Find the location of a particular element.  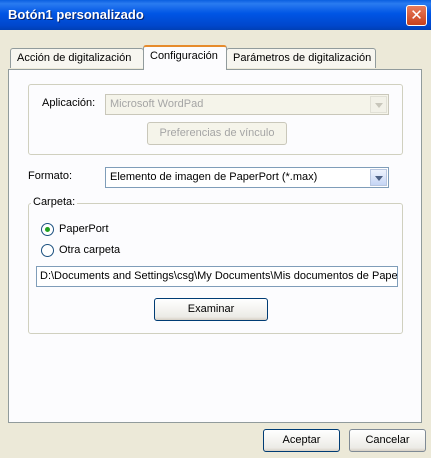

application-select: Microsoft WordPad is located at coordinates (247, 104).